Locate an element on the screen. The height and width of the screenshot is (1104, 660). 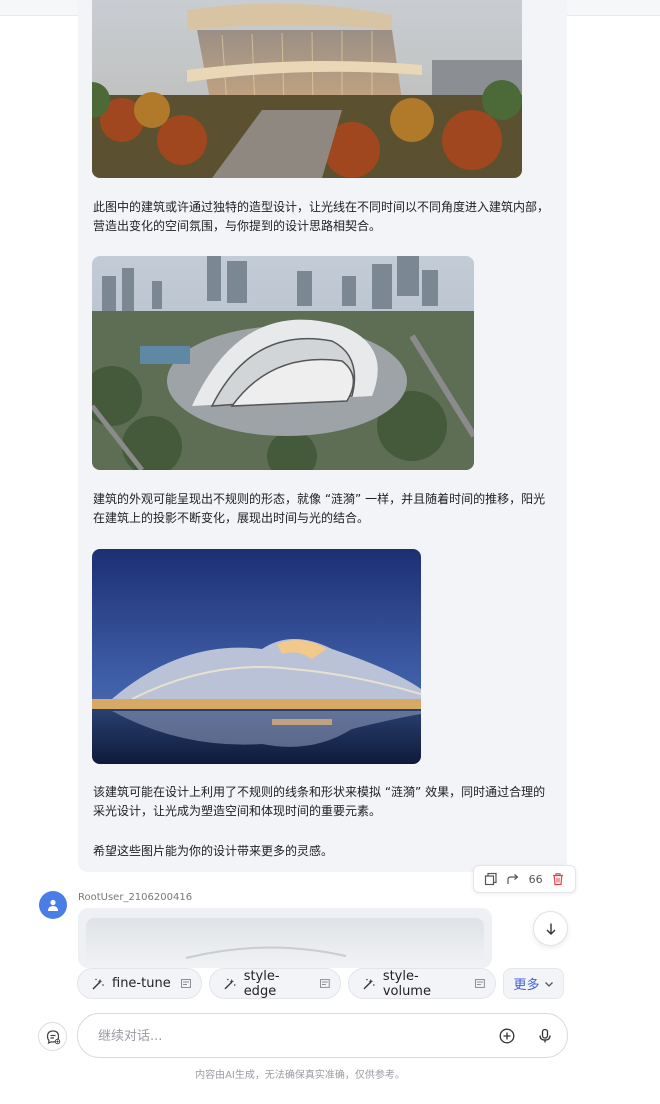
copy-button is located at coordinates (491, 879).